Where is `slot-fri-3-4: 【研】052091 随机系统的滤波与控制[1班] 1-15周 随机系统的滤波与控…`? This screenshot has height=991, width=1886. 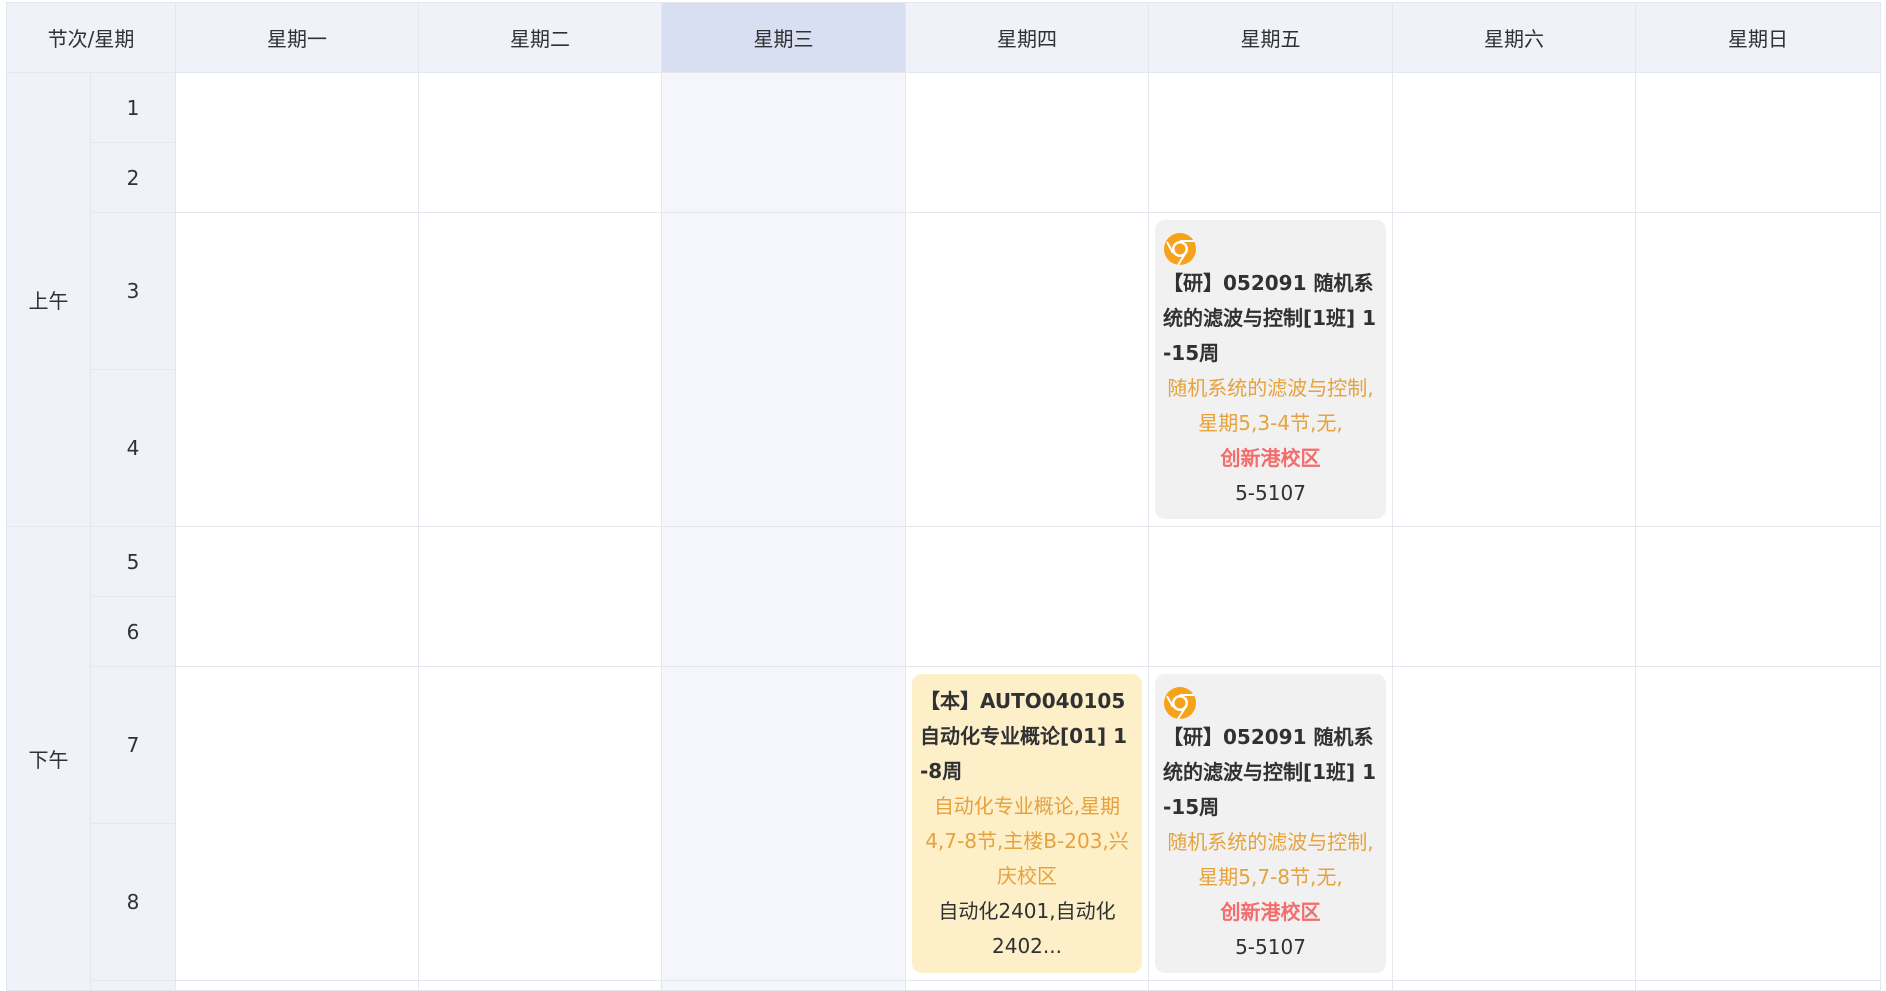 slot-fri-3-4: 【研】052091 随机系统的滤波与控制[1班] 1-15周 随机系统的滤波与控… is located at coordinates (1270, 369).